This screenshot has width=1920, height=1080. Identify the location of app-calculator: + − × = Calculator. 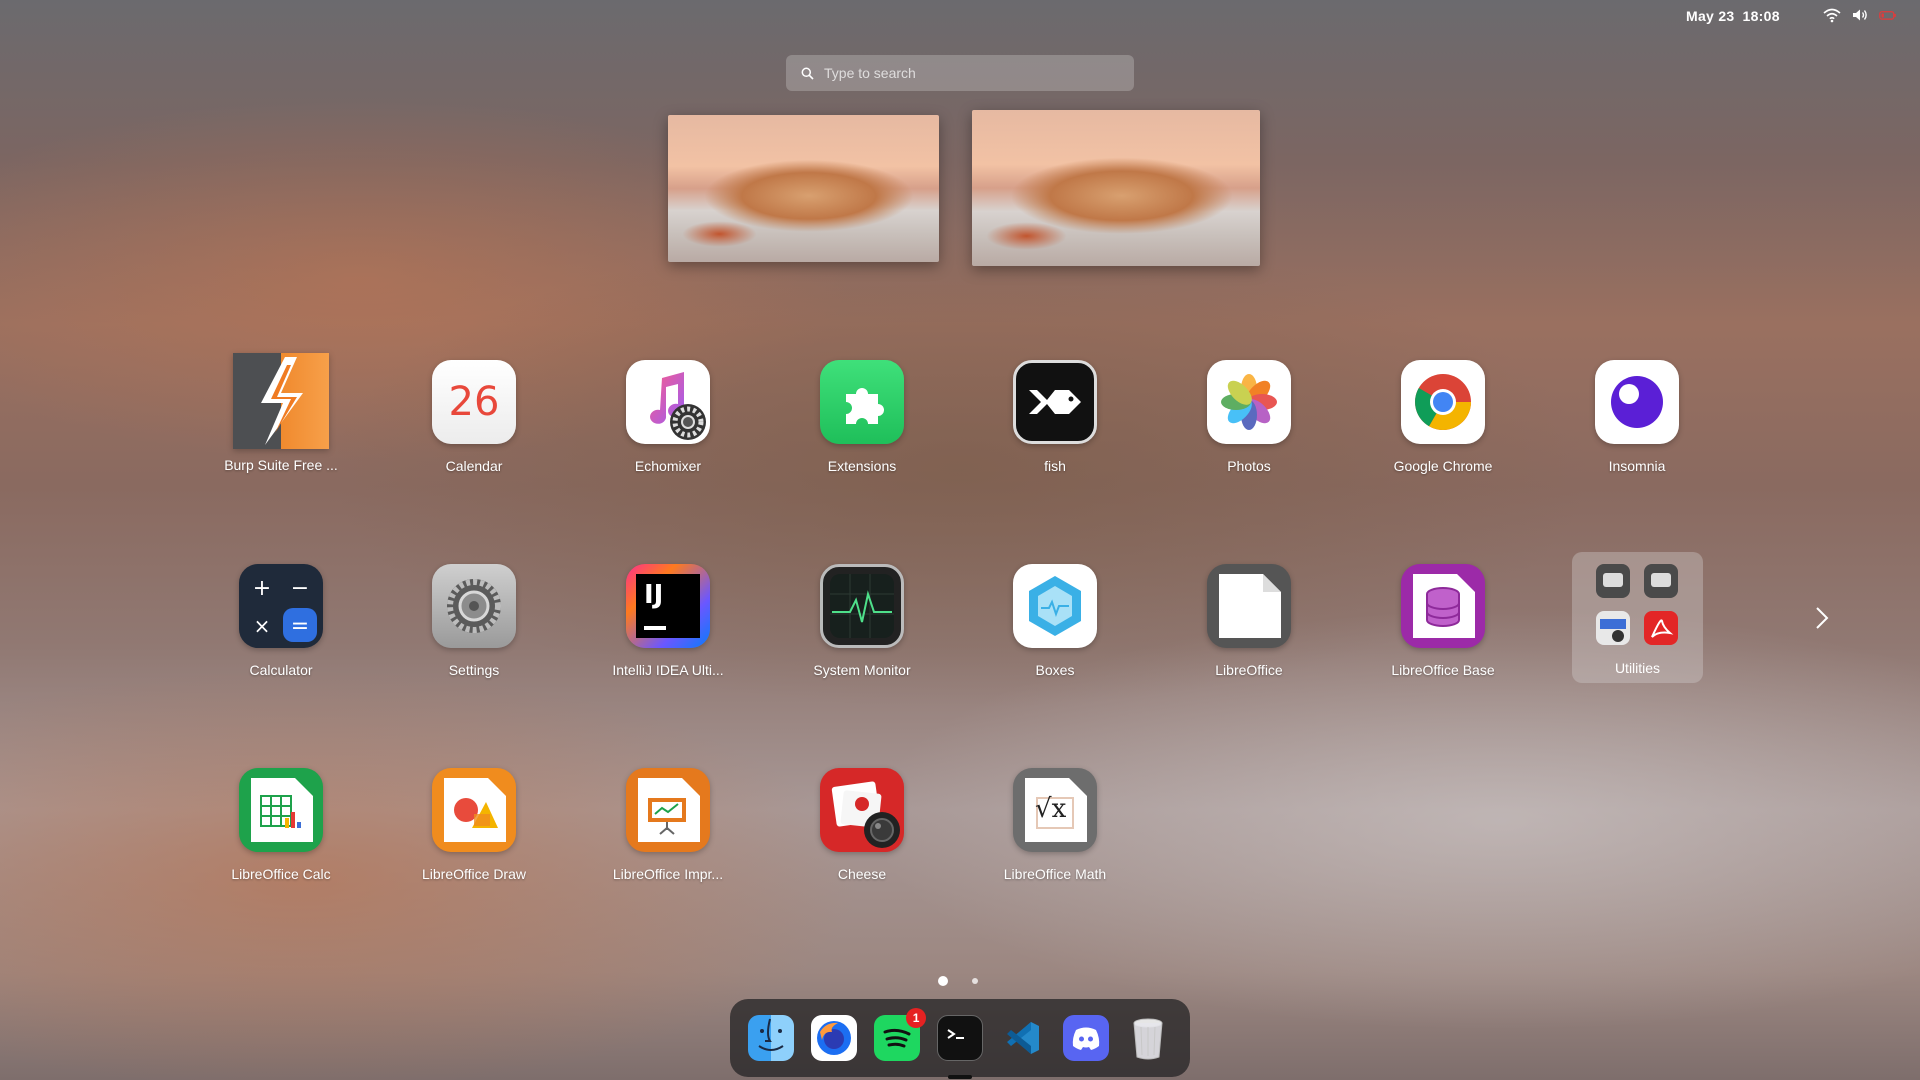
(281, 621).